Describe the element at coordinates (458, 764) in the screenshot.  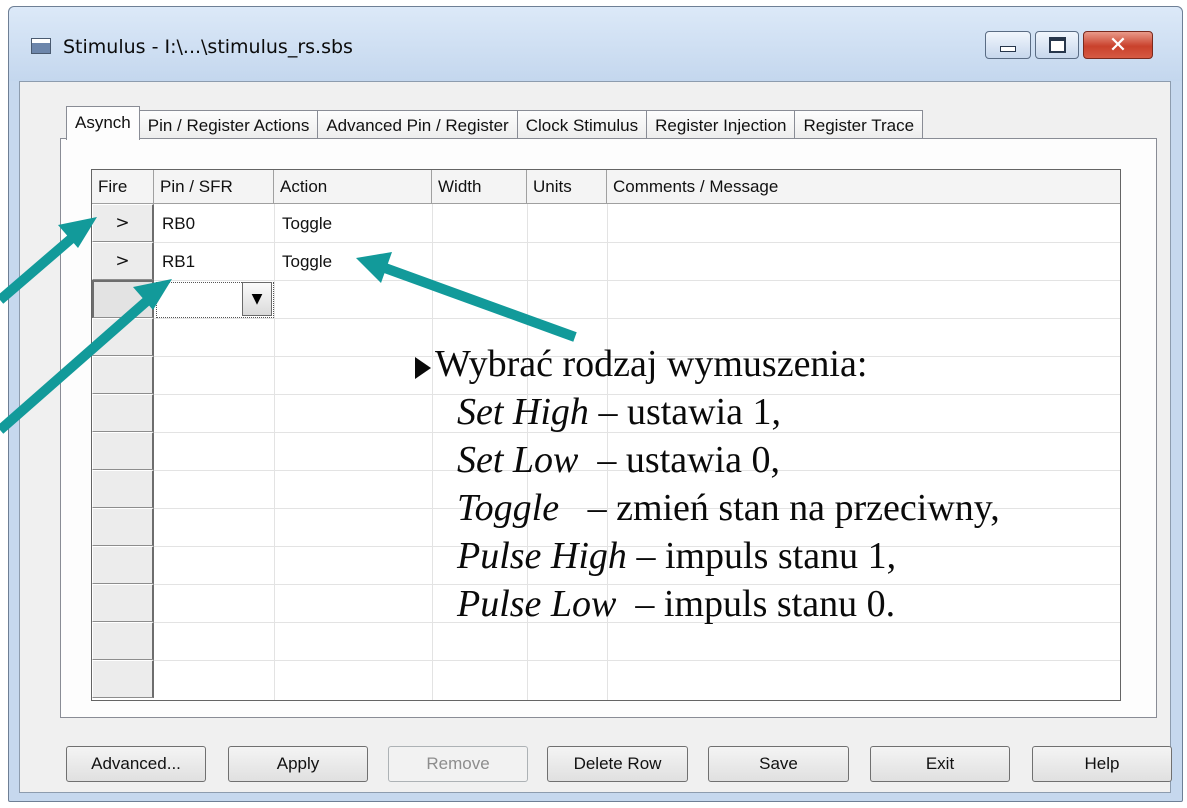
I see `remove-button: Remove` at that location.